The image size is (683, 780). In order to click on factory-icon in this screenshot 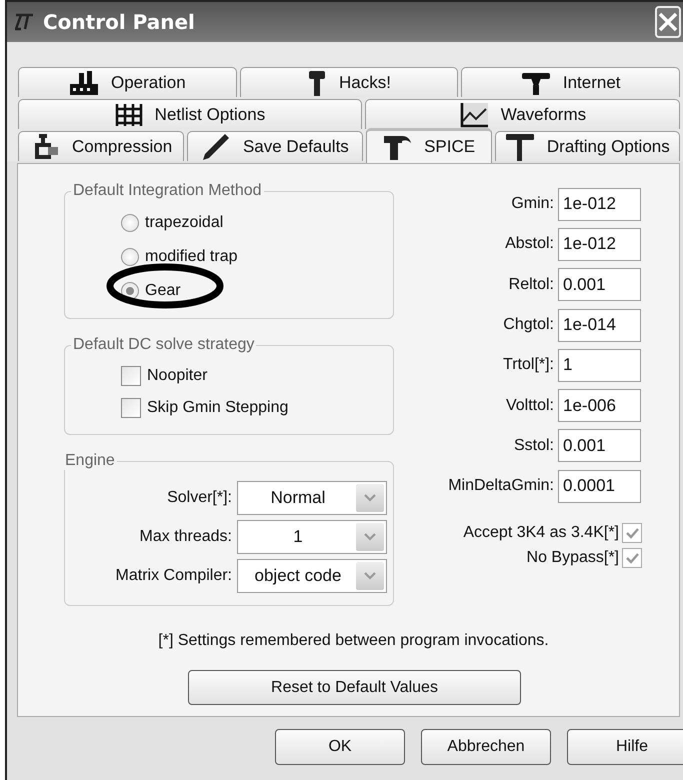, I will do `click(84, 83)`.